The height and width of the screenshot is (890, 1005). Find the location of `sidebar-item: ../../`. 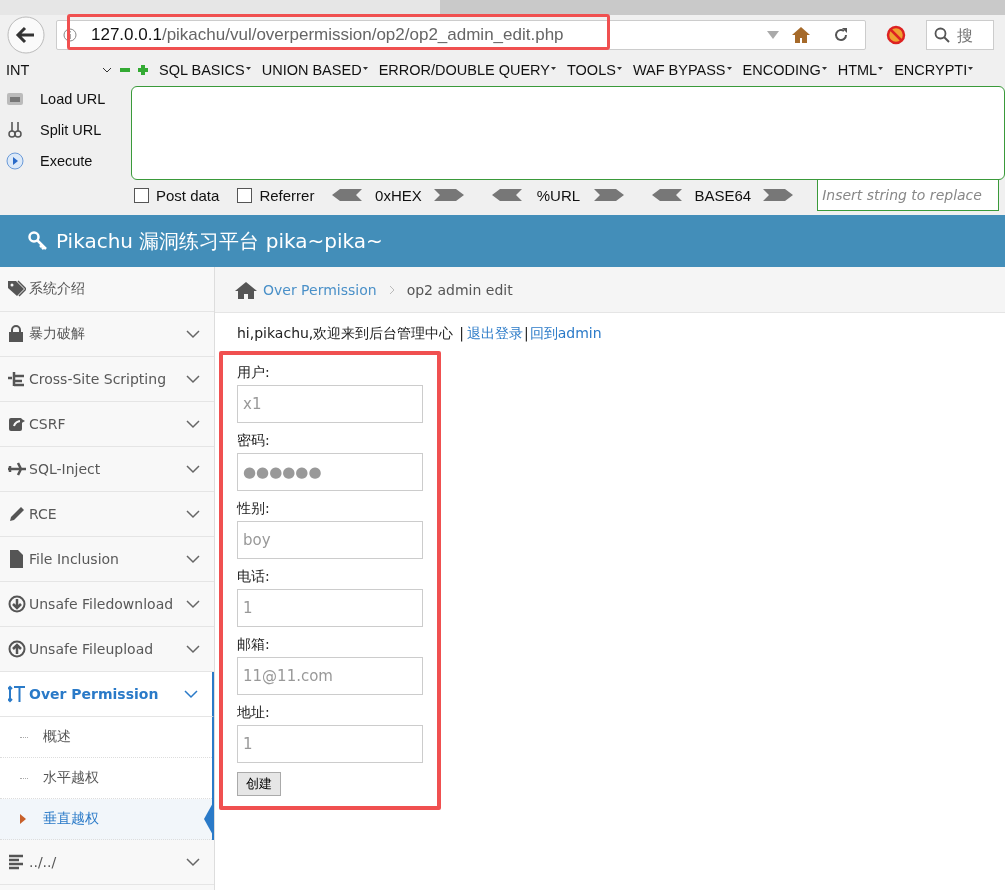

sidebar-item: ../../ is located at coordinates (107, 862).